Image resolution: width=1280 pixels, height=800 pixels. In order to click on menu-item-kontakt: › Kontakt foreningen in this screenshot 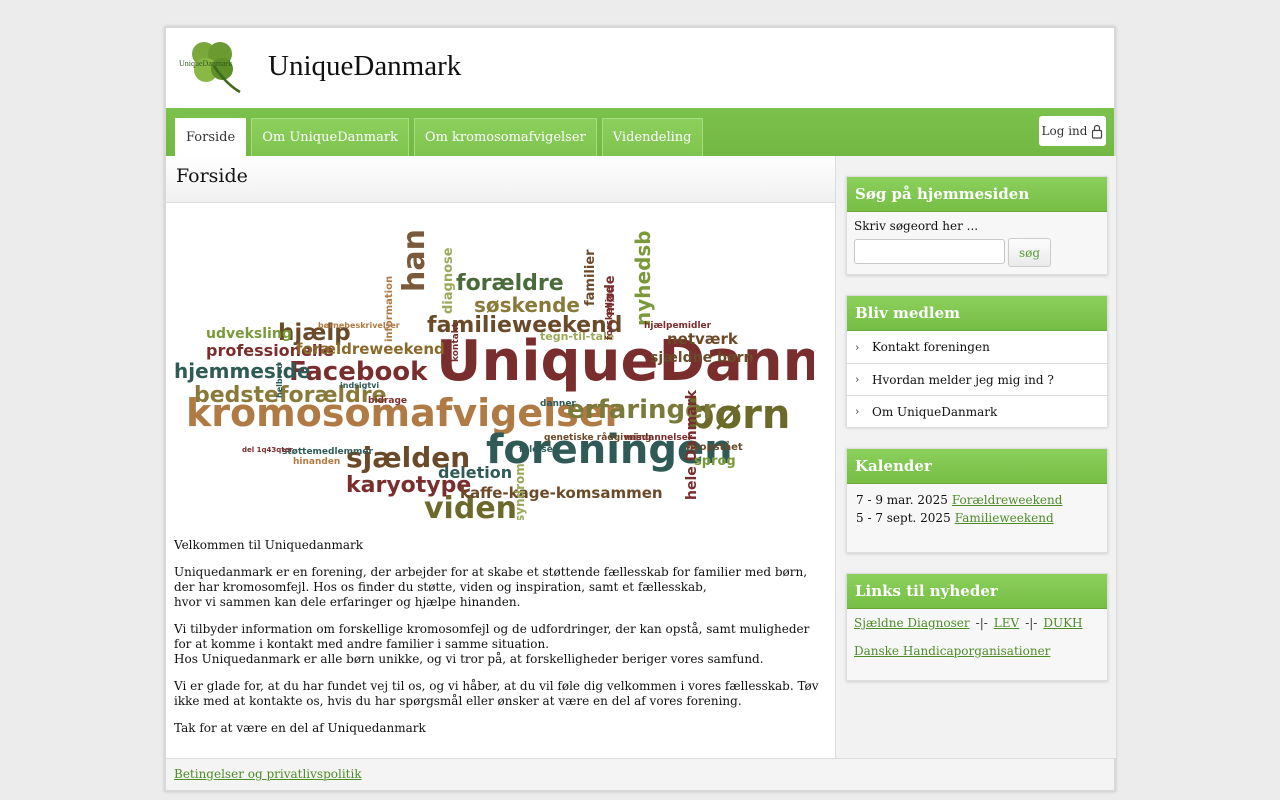, I will do `click(977, 347)`.